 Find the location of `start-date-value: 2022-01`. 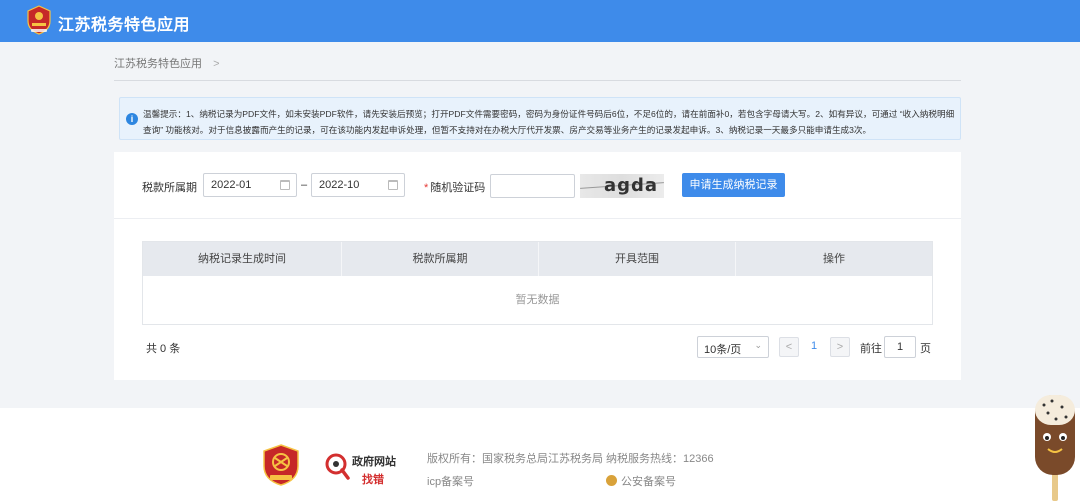

start-date-value: 2022-01 is located at coordinates (231, 185).